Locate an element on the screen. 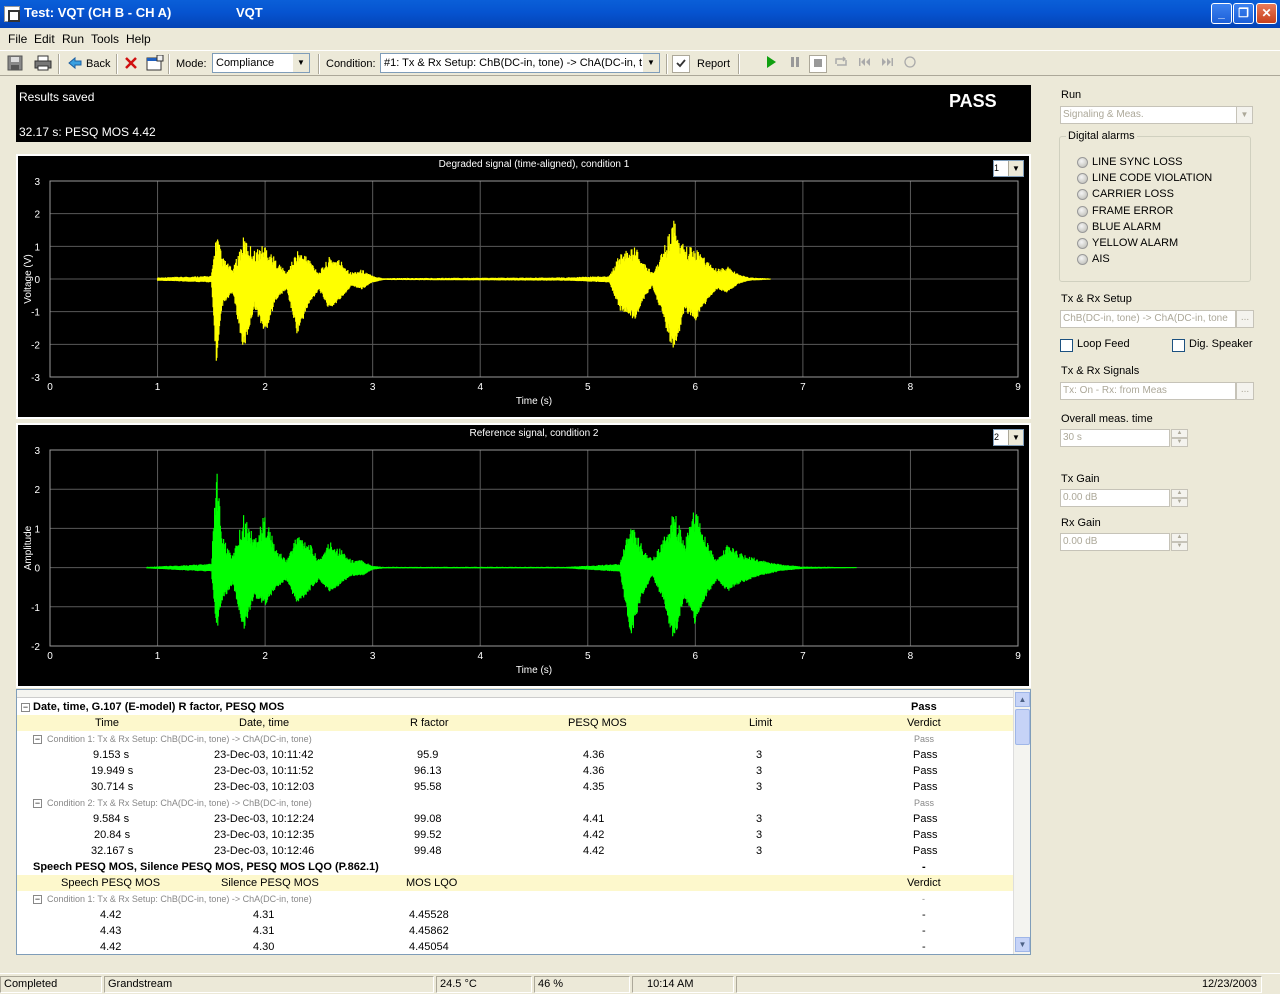  fast-forward-icon is located at coordinates (887, 64).